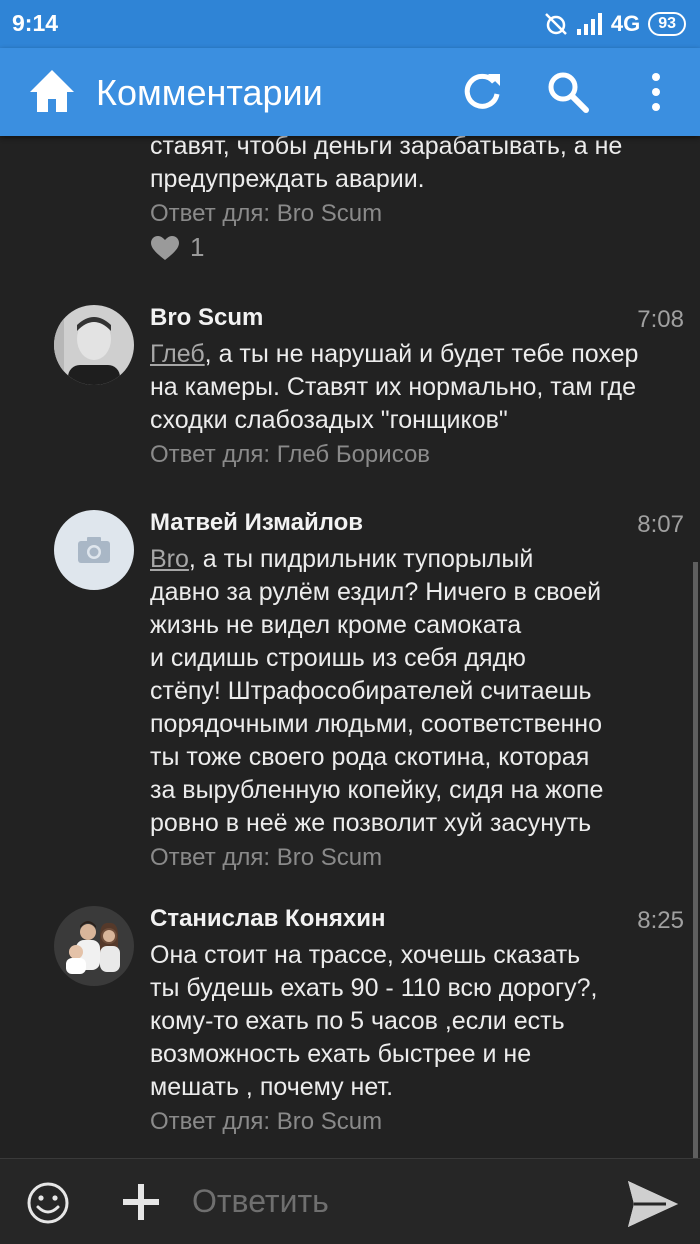 The width and height of the screenshot is (700, 1244). I want to click on status-indicators: 4G 93, so click(614, 24).